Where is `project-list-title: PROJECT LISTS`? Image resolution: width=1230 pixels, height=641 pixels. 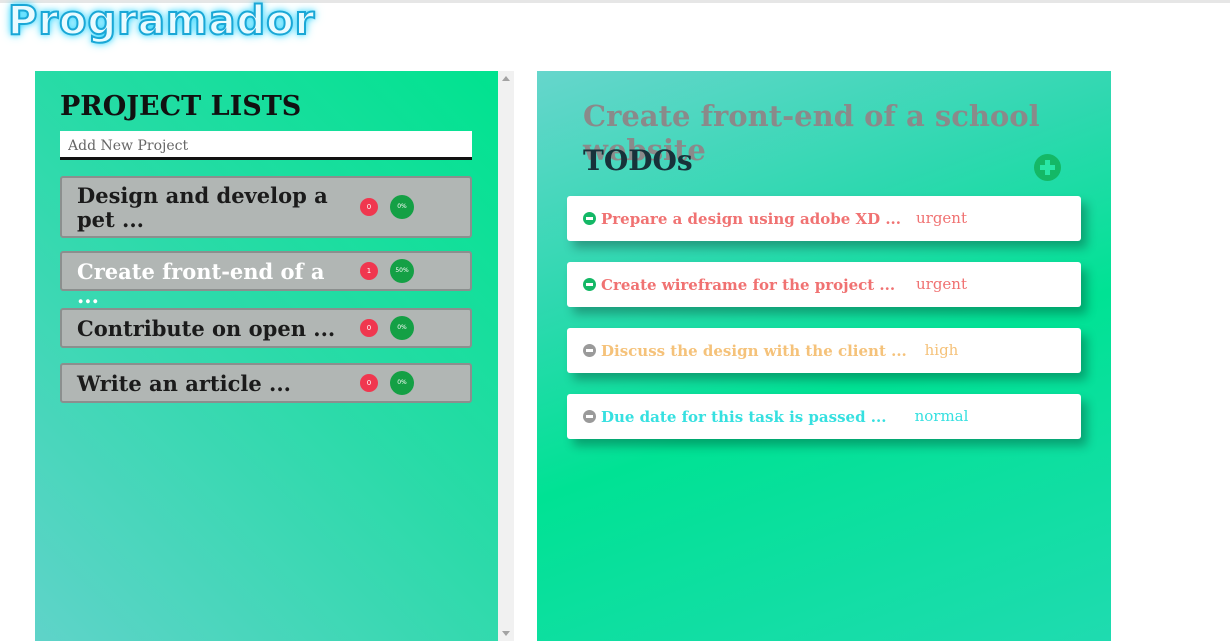
project-list-title: PROJECT LISTS is located at coordinates (181, 106).